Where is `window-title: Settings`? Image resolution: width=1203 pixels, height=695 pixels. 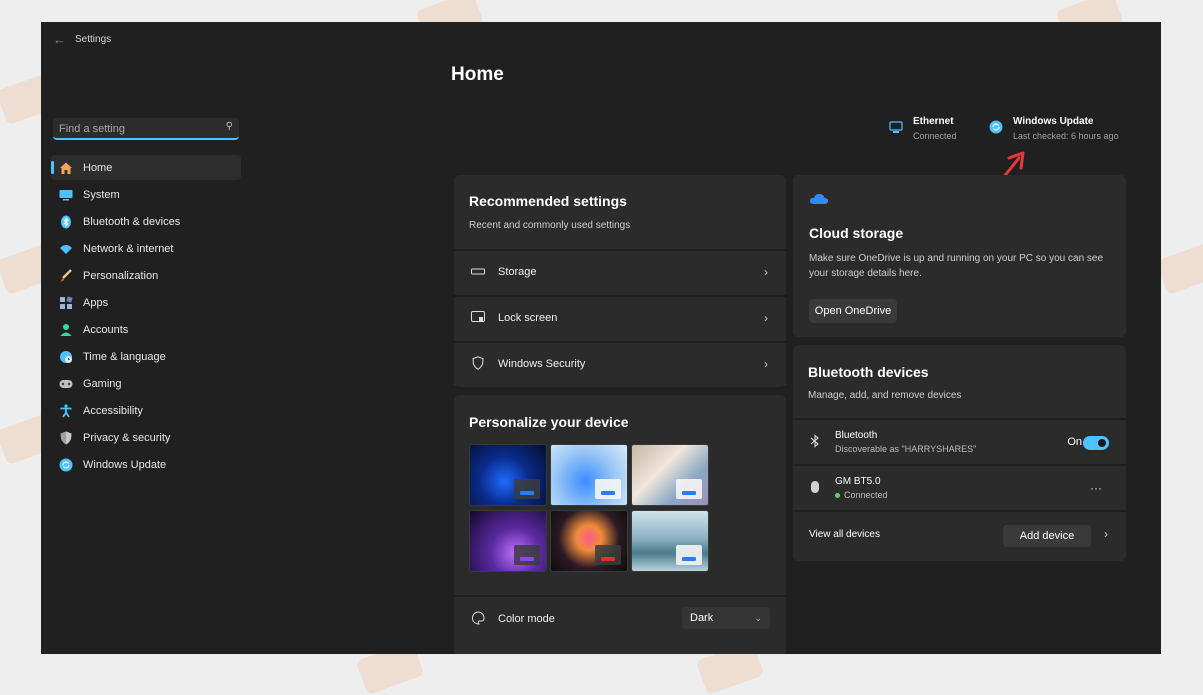
window-title: Settings is located at coordinates (93, 39).